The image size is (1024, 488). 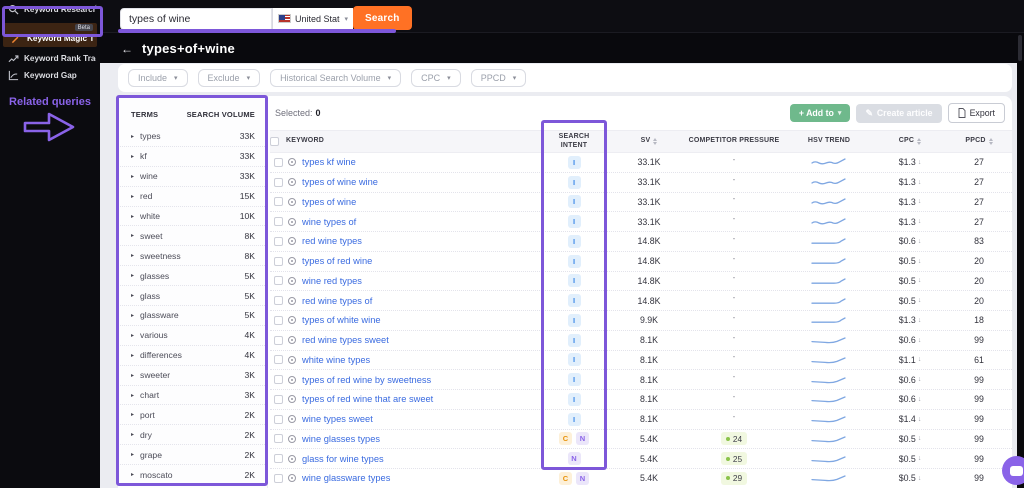 What do you see at coordinates (127, 49) in the screenshot?
I see `back-arrow-icon: ←` at bounding box center [127, 49].